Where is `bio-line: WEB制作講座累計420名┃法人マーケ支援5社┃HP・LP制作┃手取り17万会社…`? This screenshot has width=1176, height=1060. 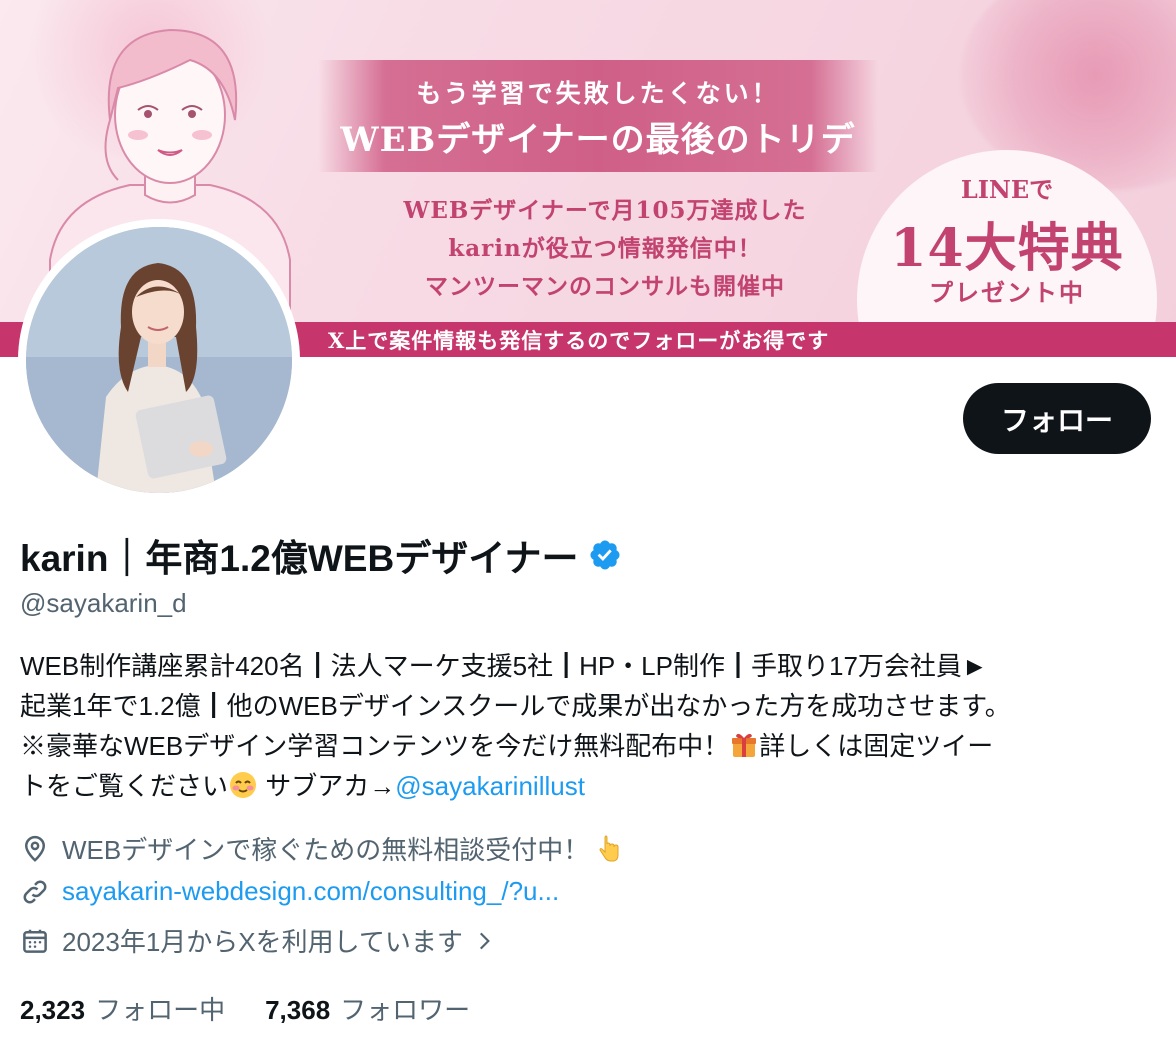
bio-line: WEB制作講座累計420名┃法人マーケ支援5社┃HP・LP制作┃手取り17万会社… is located at coordinates (504, 666).